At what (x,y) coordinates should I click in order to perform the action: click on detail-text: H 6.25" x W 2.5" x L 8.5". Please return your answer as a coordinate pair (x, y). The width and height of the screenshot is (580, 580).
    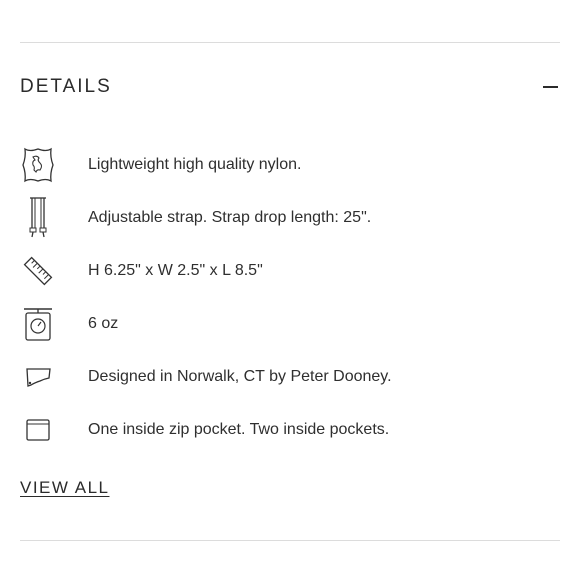
    Looking at the image, I should click on (175, 270).